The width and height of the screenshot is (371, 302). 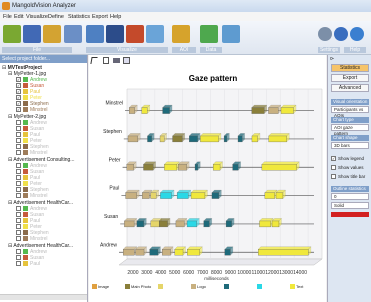 I want to click on outline-width-field: 0, so click(x=350, y=196).